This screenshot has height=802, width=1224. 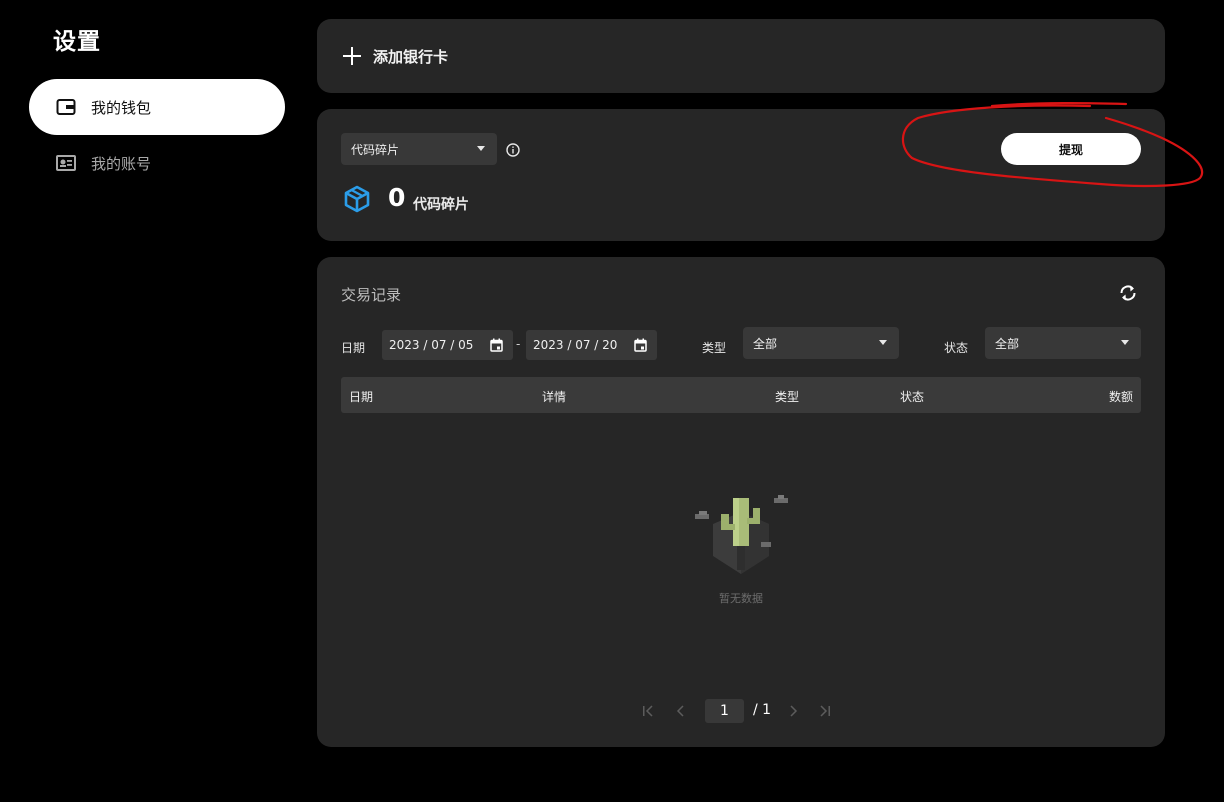 What do you see at coordinates (121, 107) in the screenshot?
I see `sidebar-item-label: 我的钱包` at bounding box center [121, 107].